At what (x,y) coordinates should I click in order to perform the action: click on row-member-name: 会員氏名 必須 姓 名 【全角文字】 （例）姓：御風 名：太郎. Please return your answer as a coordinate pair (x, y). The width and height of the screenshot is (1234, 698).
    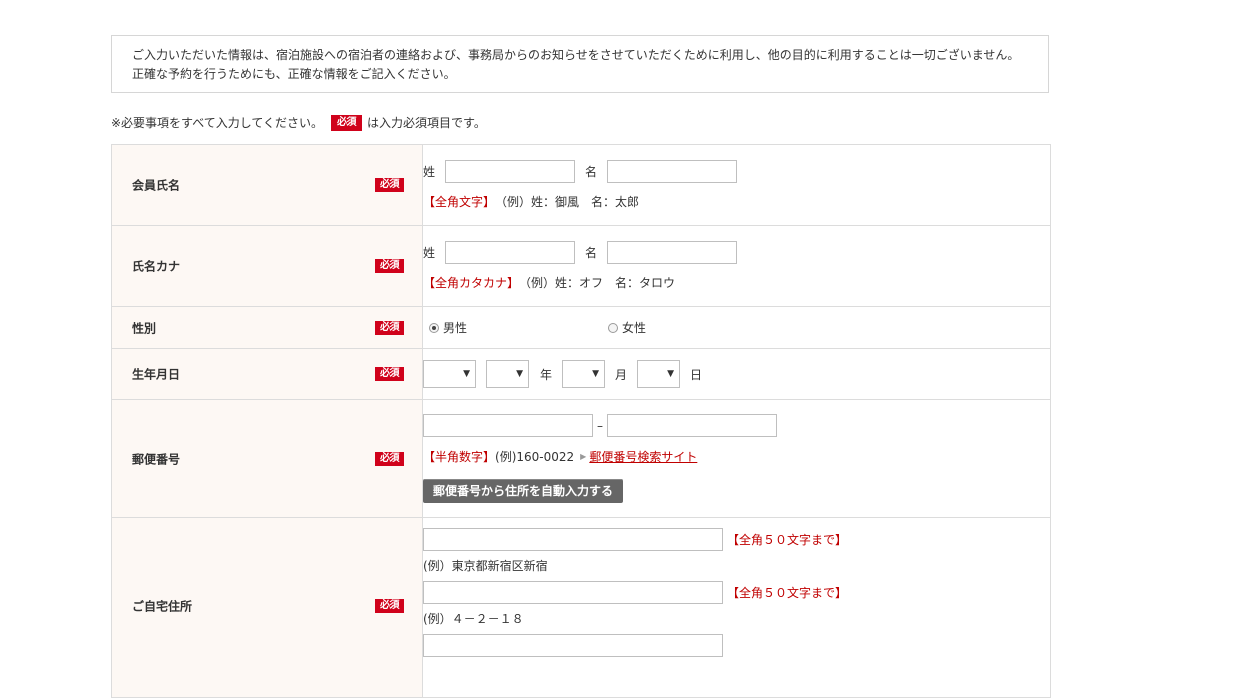
    Looking at the image, I should click on (581, 185).